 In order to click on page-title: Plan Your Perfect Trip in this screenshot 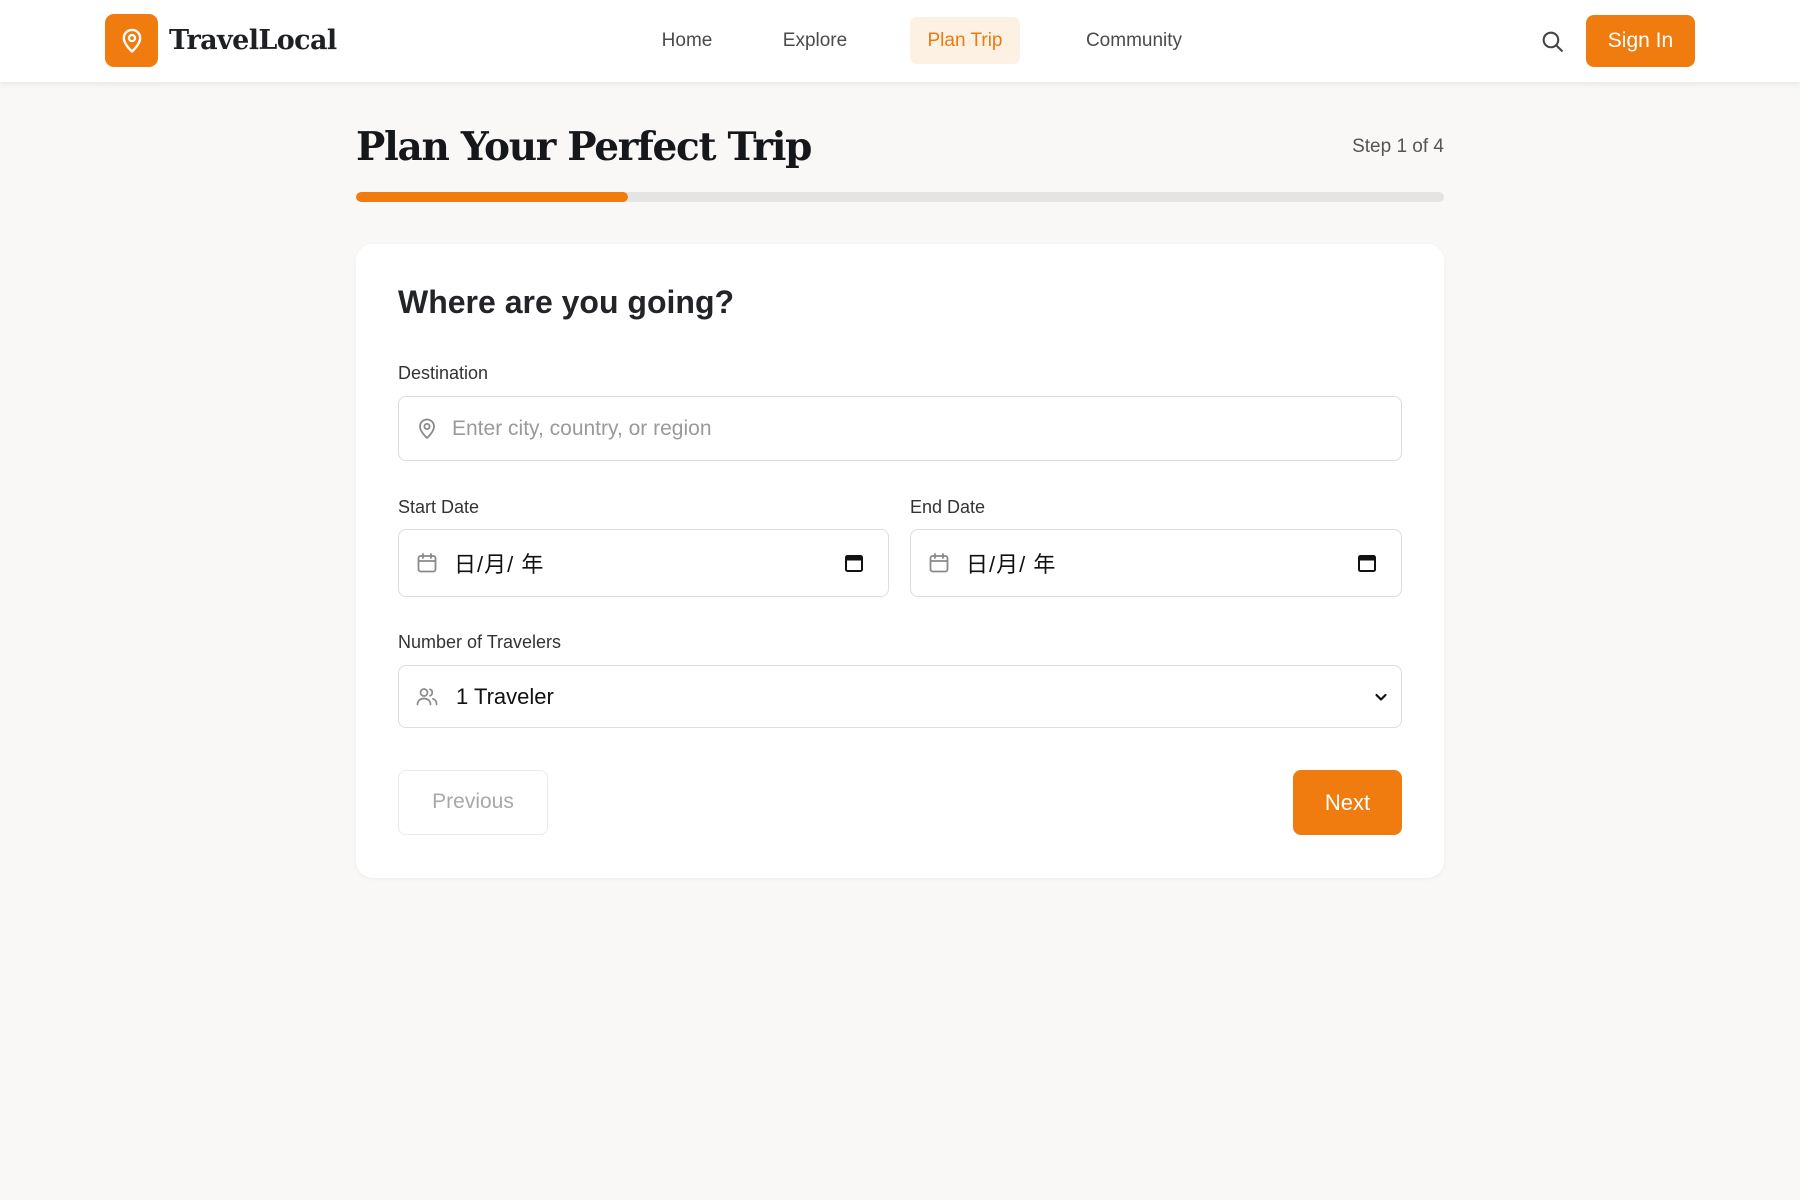, I will do `click(584, 147)`.